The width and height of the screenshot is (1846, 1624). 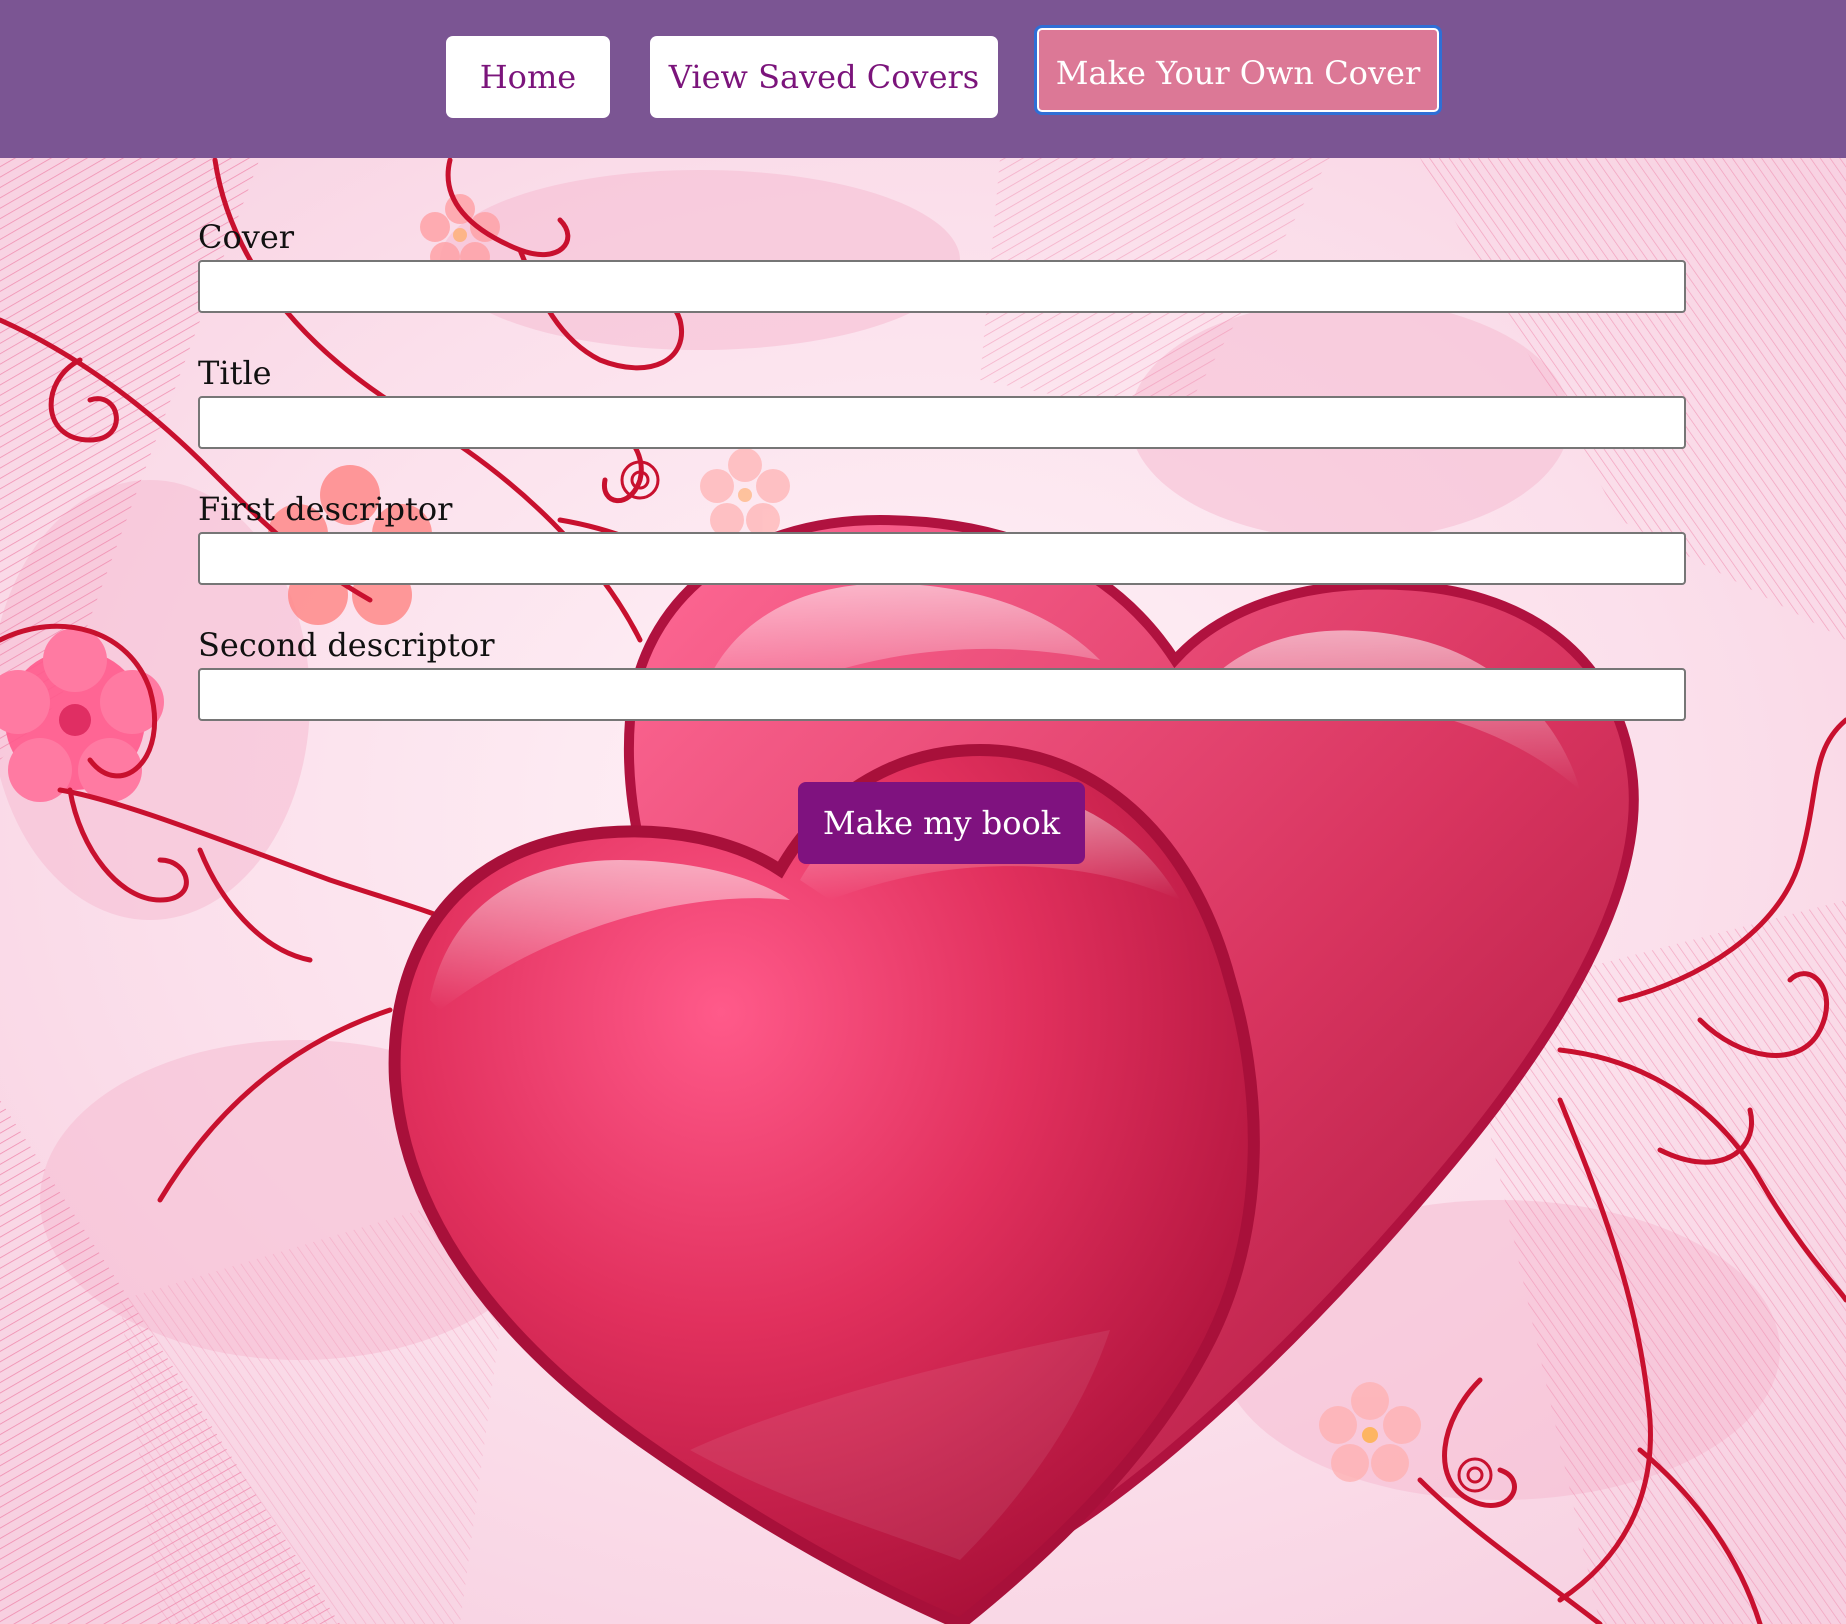 What do you see at coordinates (942, 286) in the screenshot?
I see `cover-input` at bounding box center [942, 286].